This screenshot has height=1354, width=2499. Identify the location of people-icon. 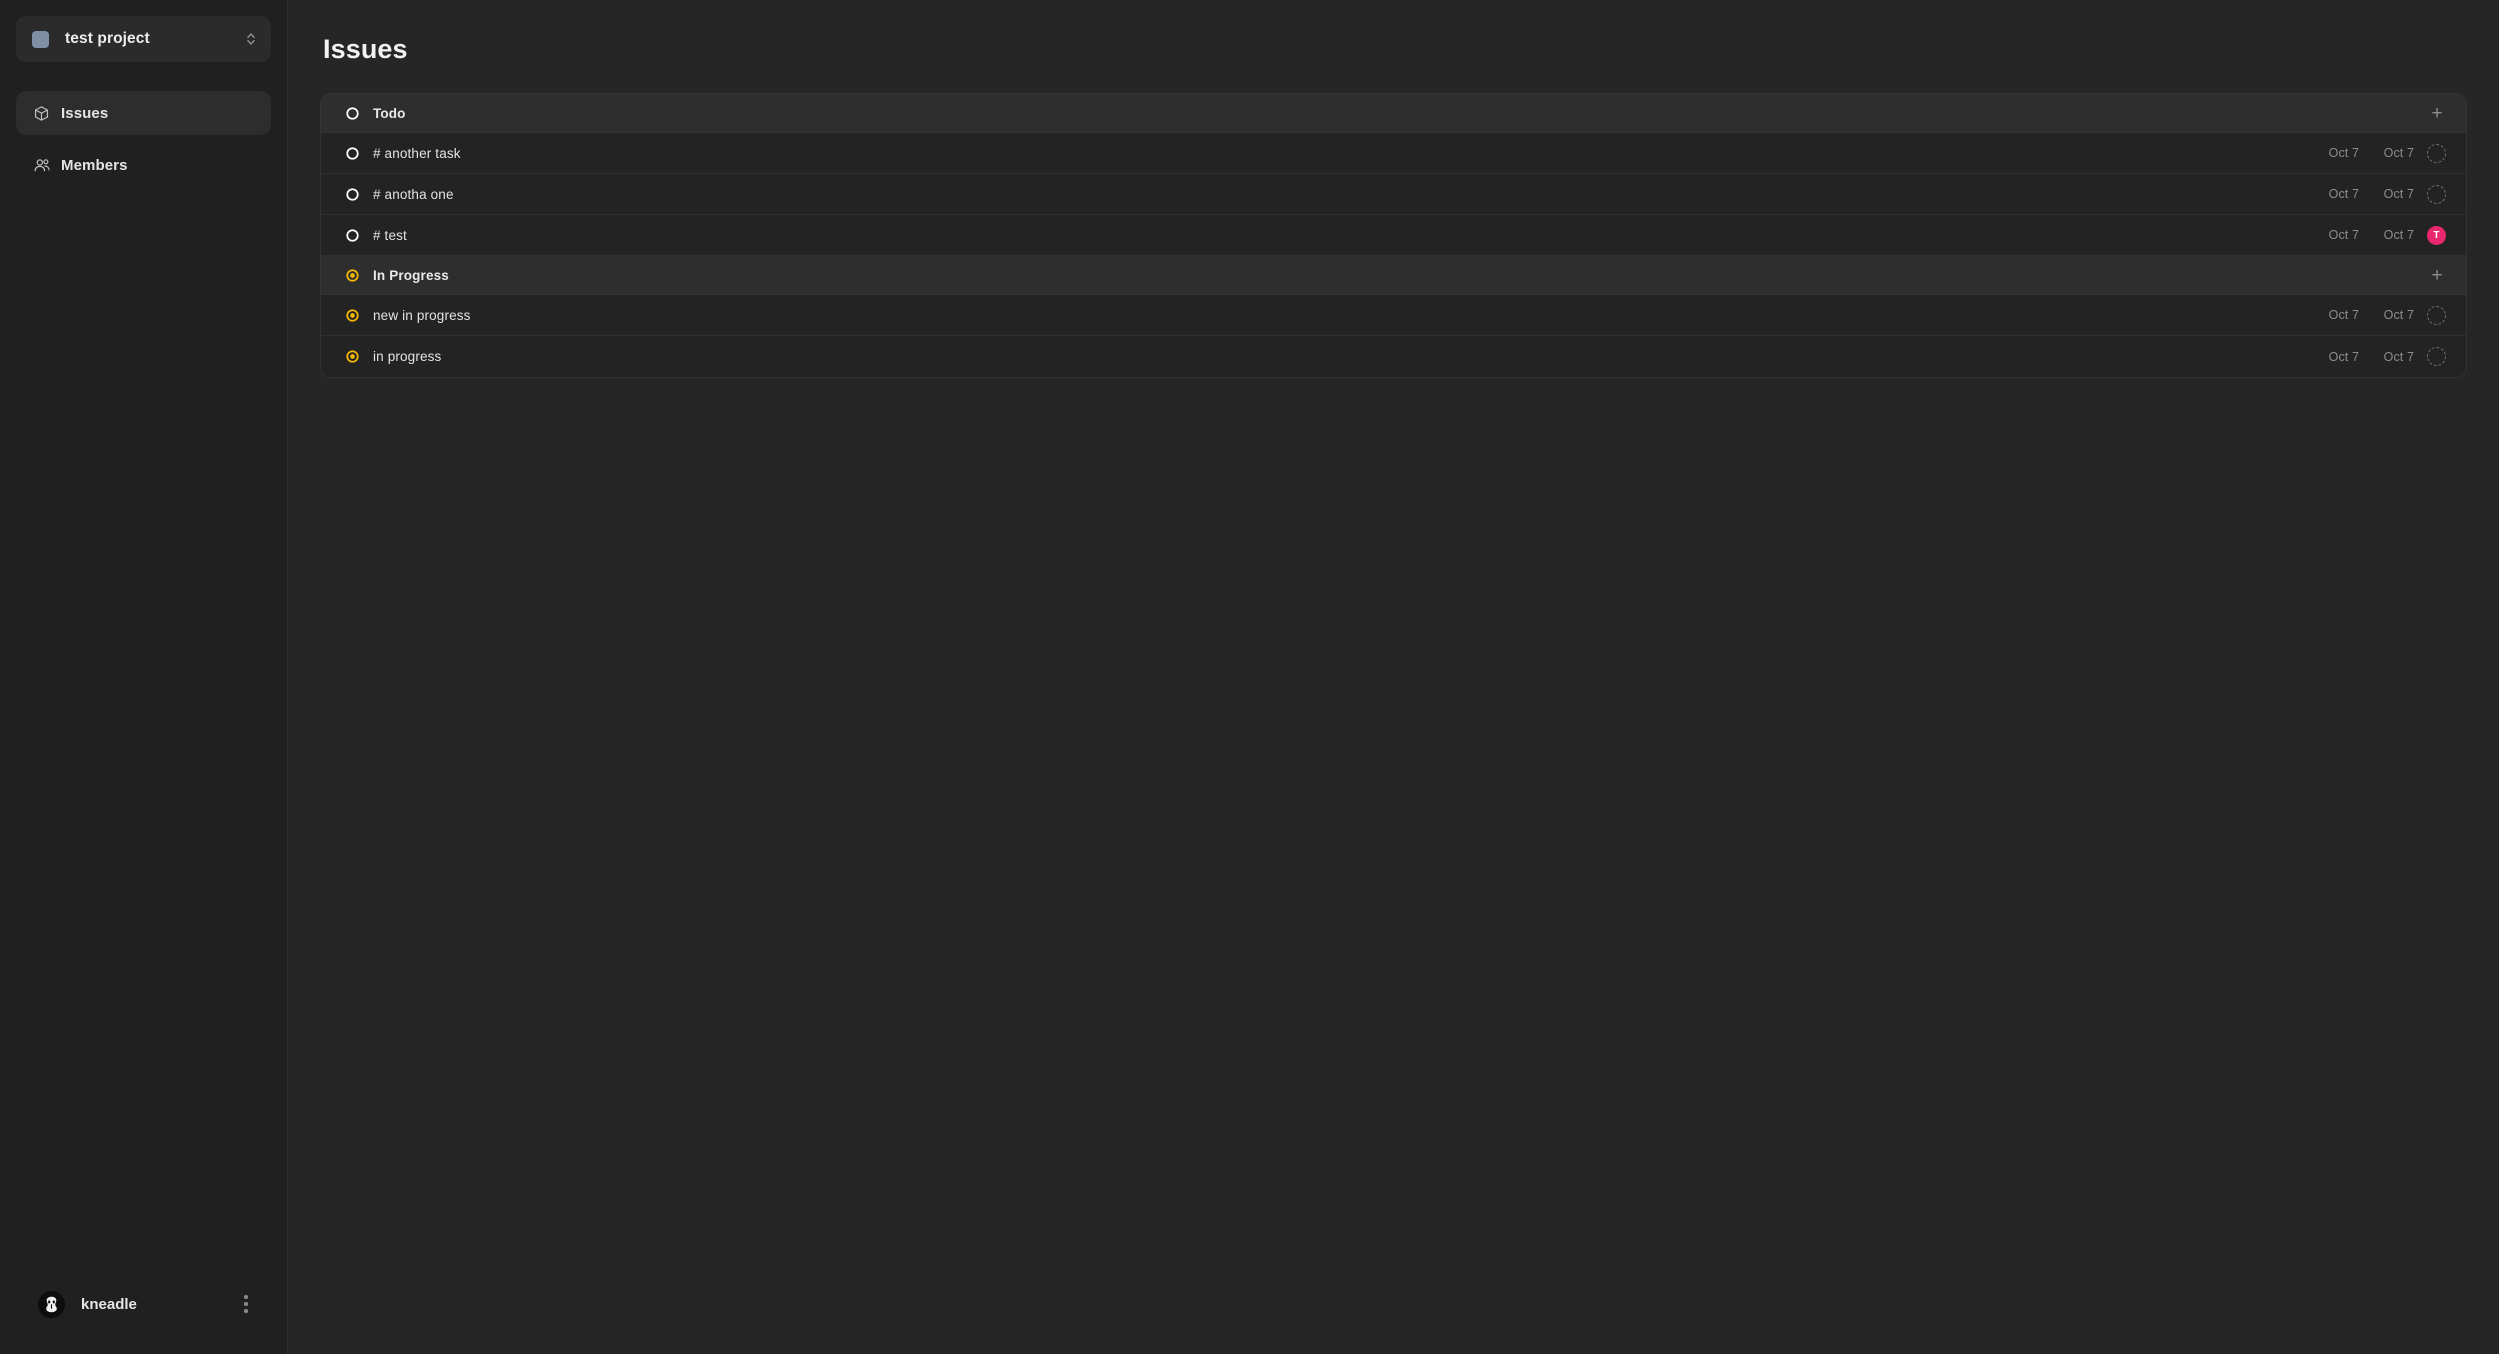
(41, 165).